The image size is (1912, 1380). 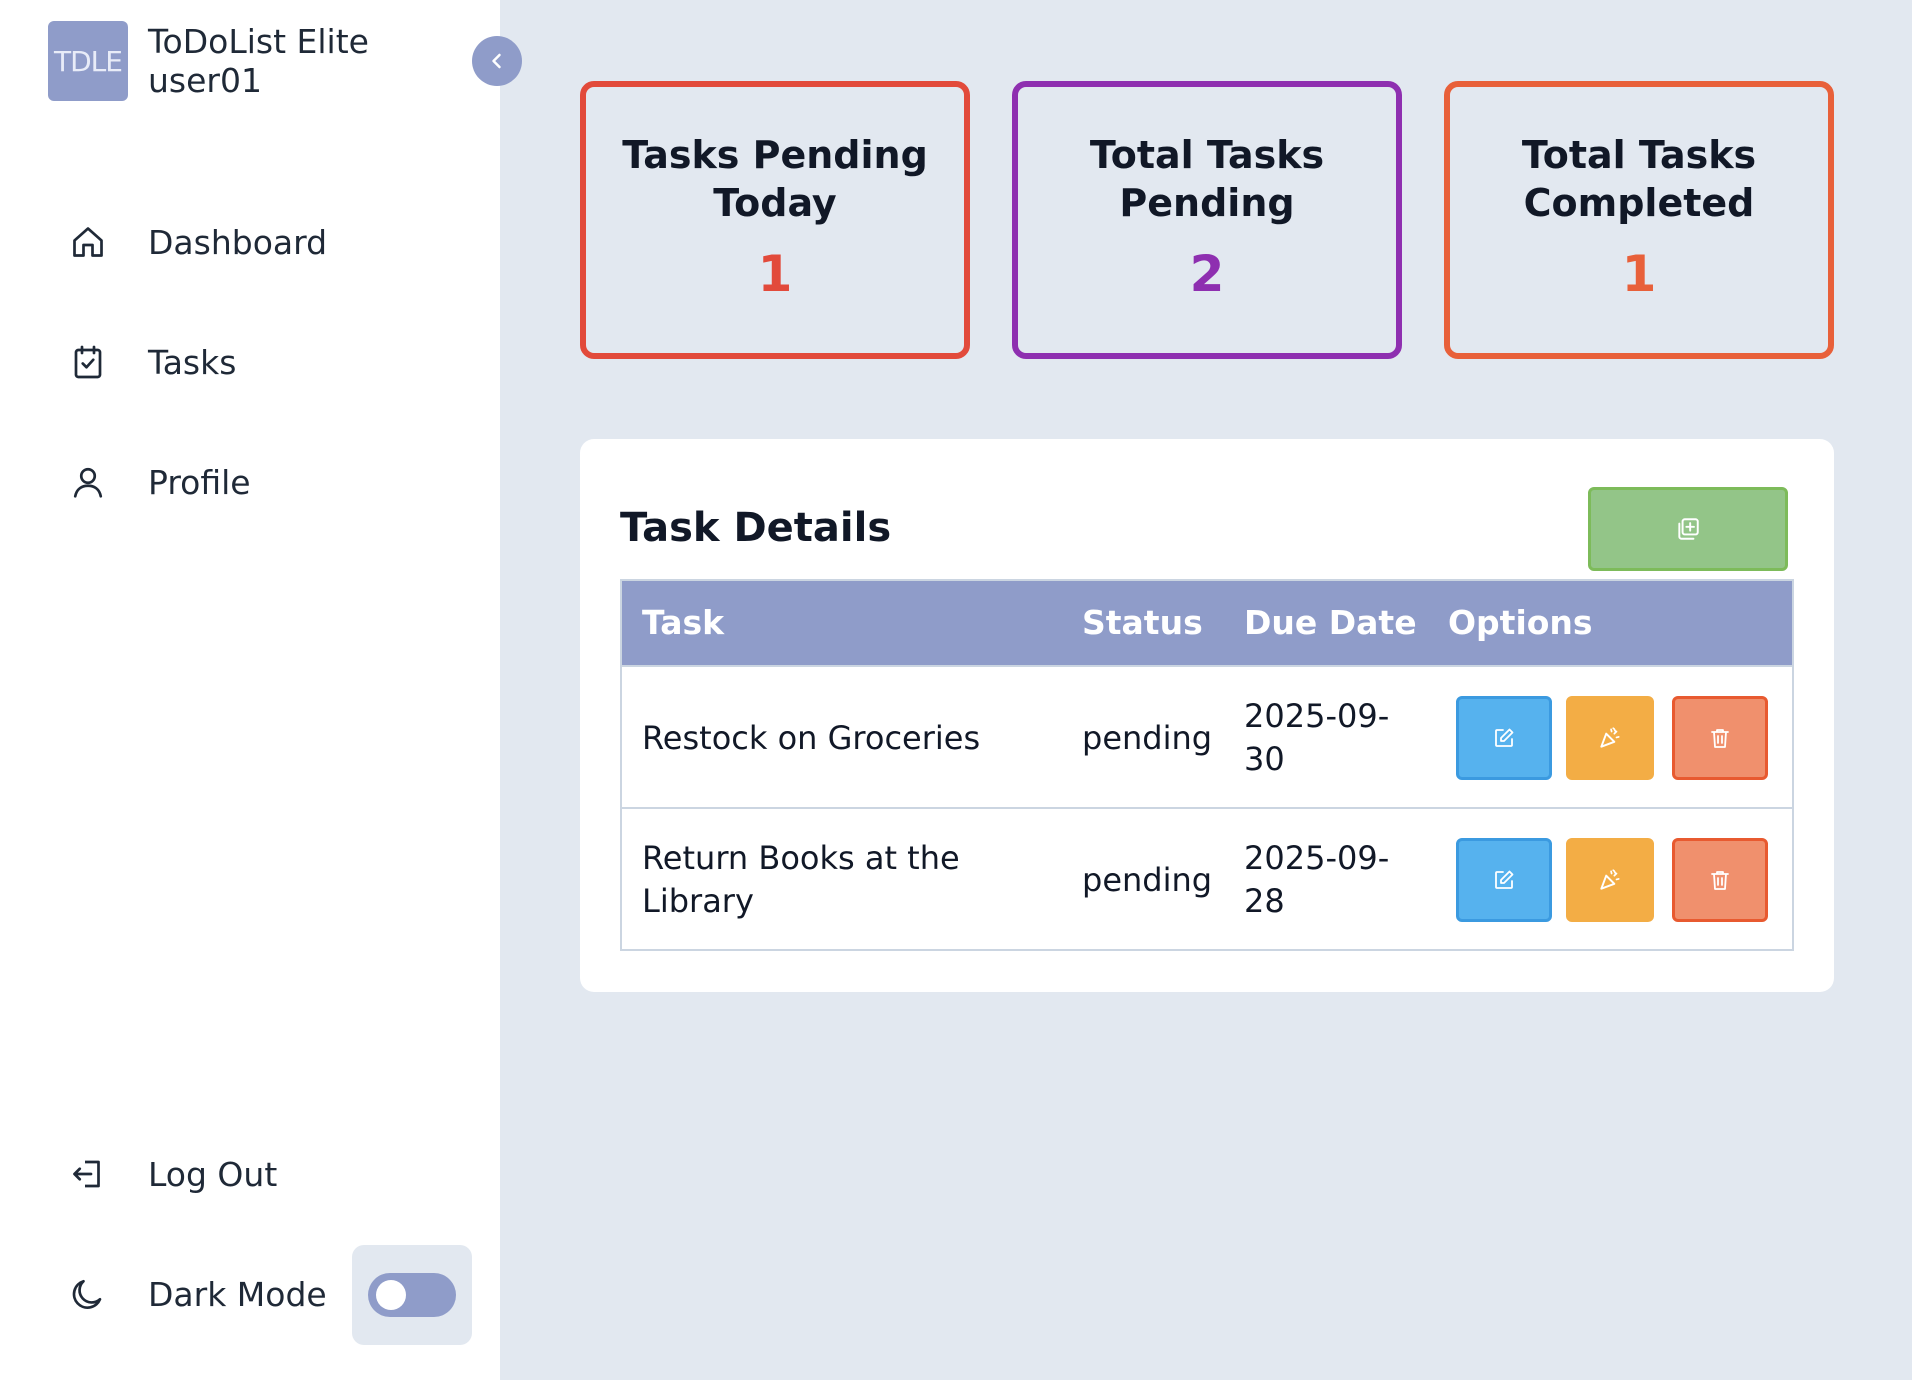 I want to click on brand-text: ToDoList Elite user01, so click(x=258, y=61).